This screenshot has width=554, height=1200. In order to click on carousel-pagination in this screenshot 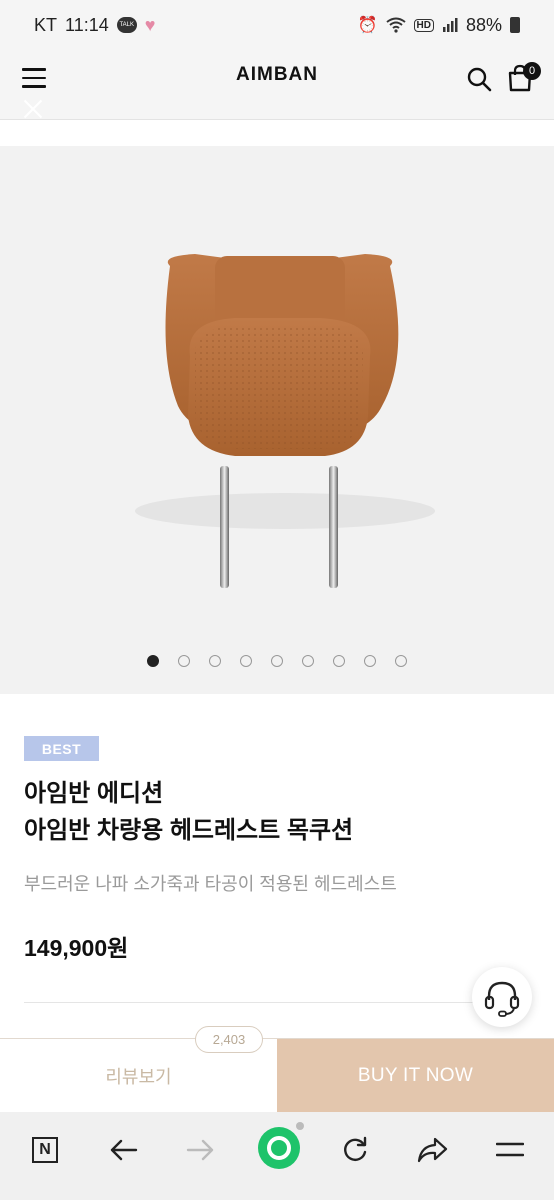, I will do `click(277, 661)`.